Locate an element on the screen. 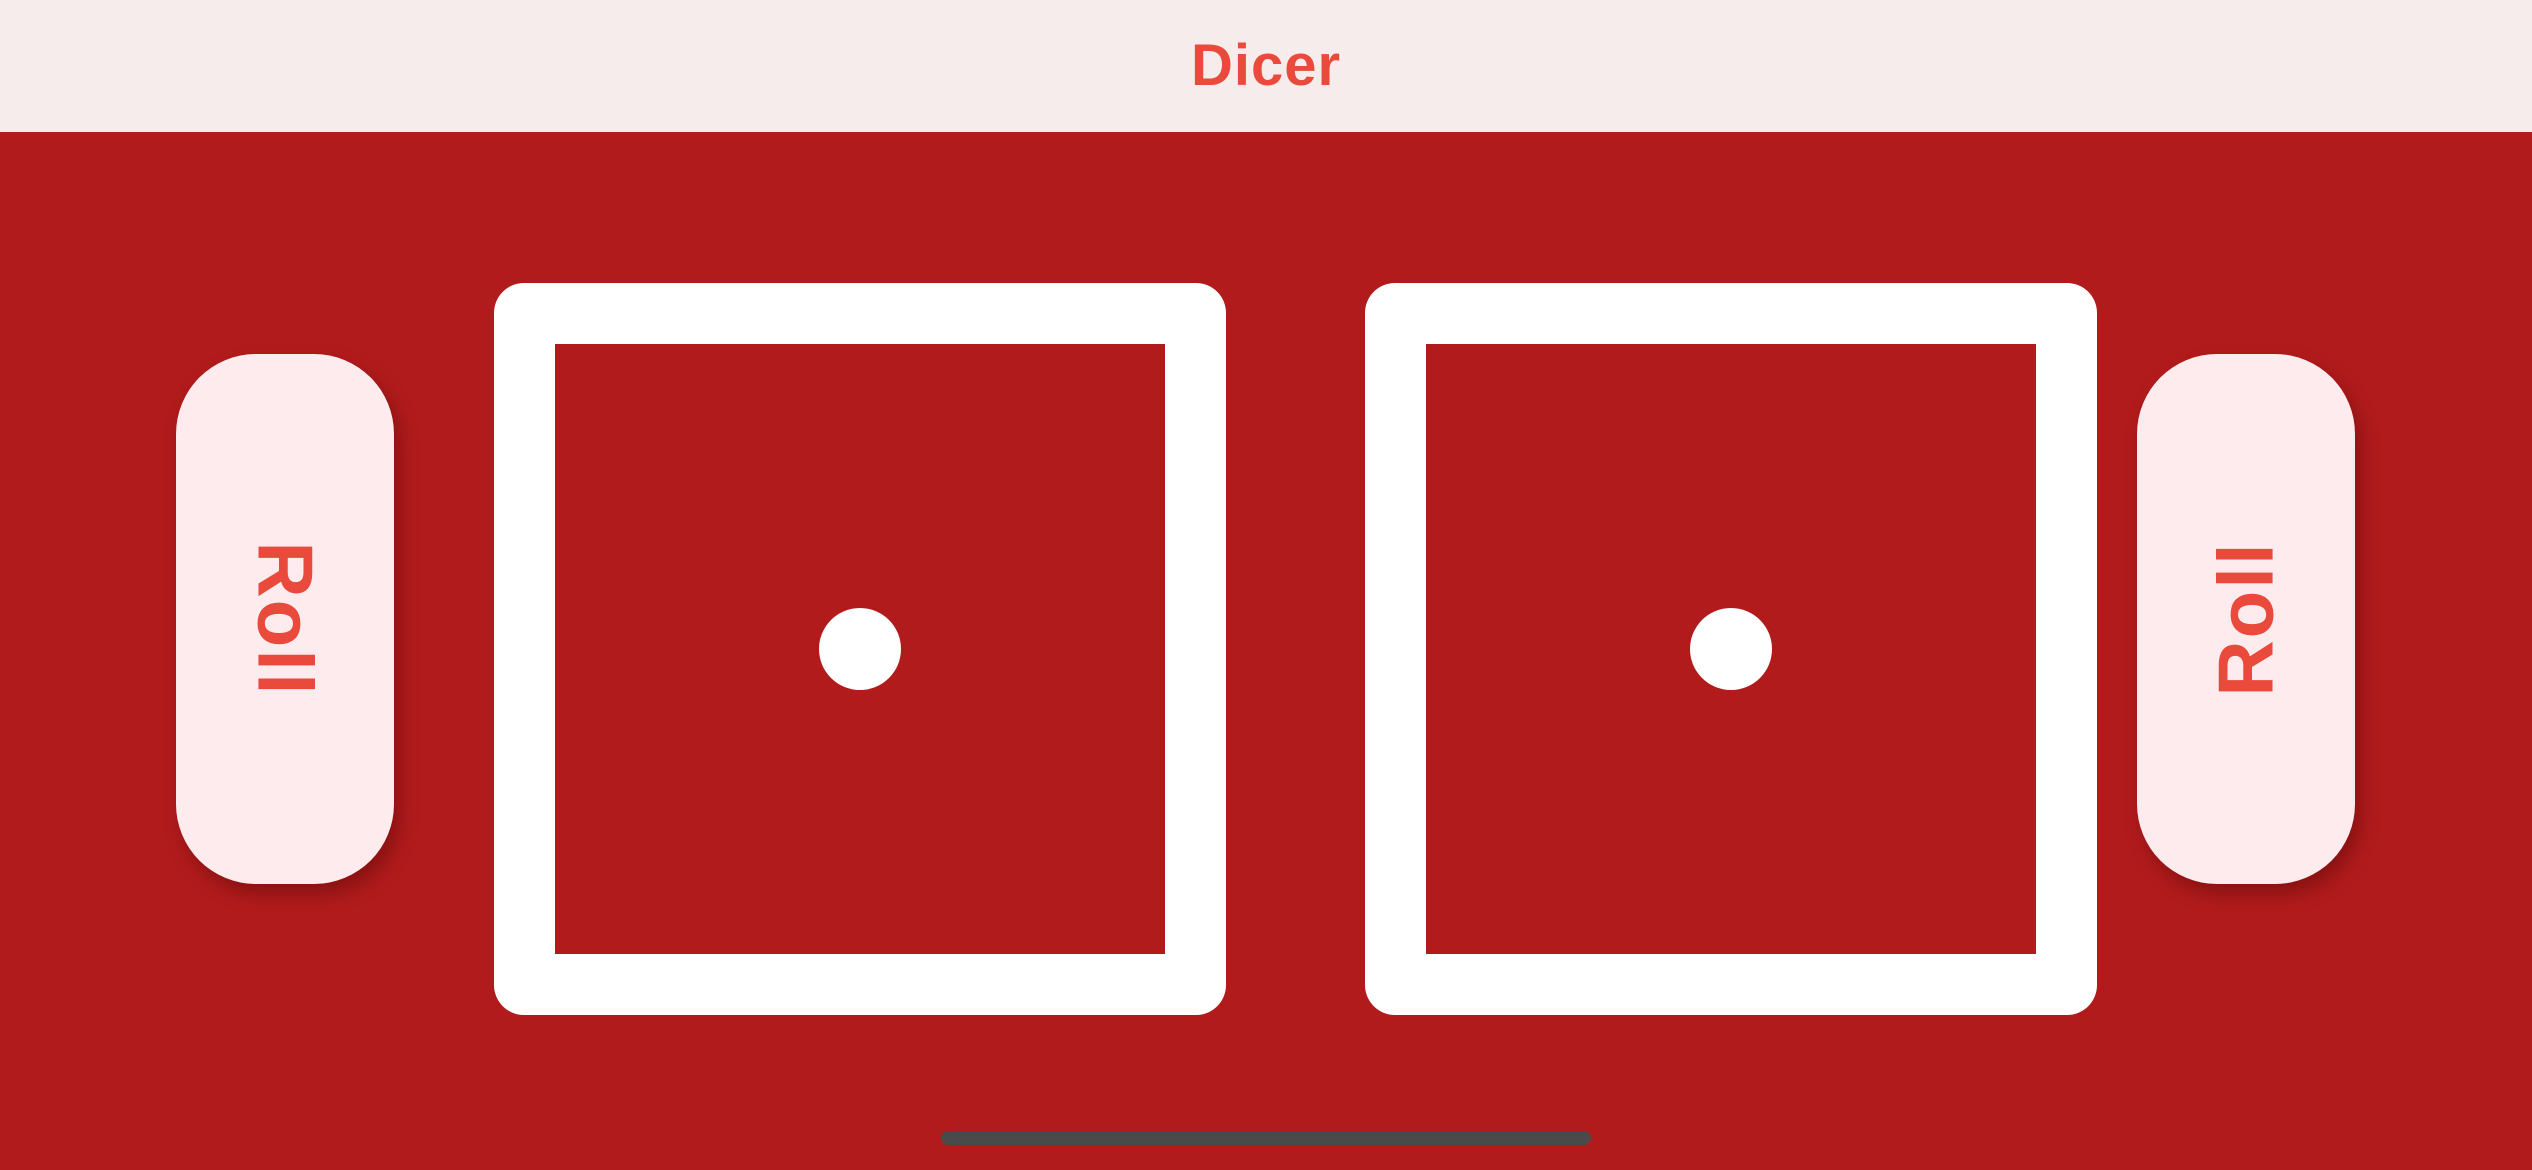 Image resolution: width=2532 pixels, height=1170 pixels. roll-button-left: Roll is located at coordinates (285, 619).